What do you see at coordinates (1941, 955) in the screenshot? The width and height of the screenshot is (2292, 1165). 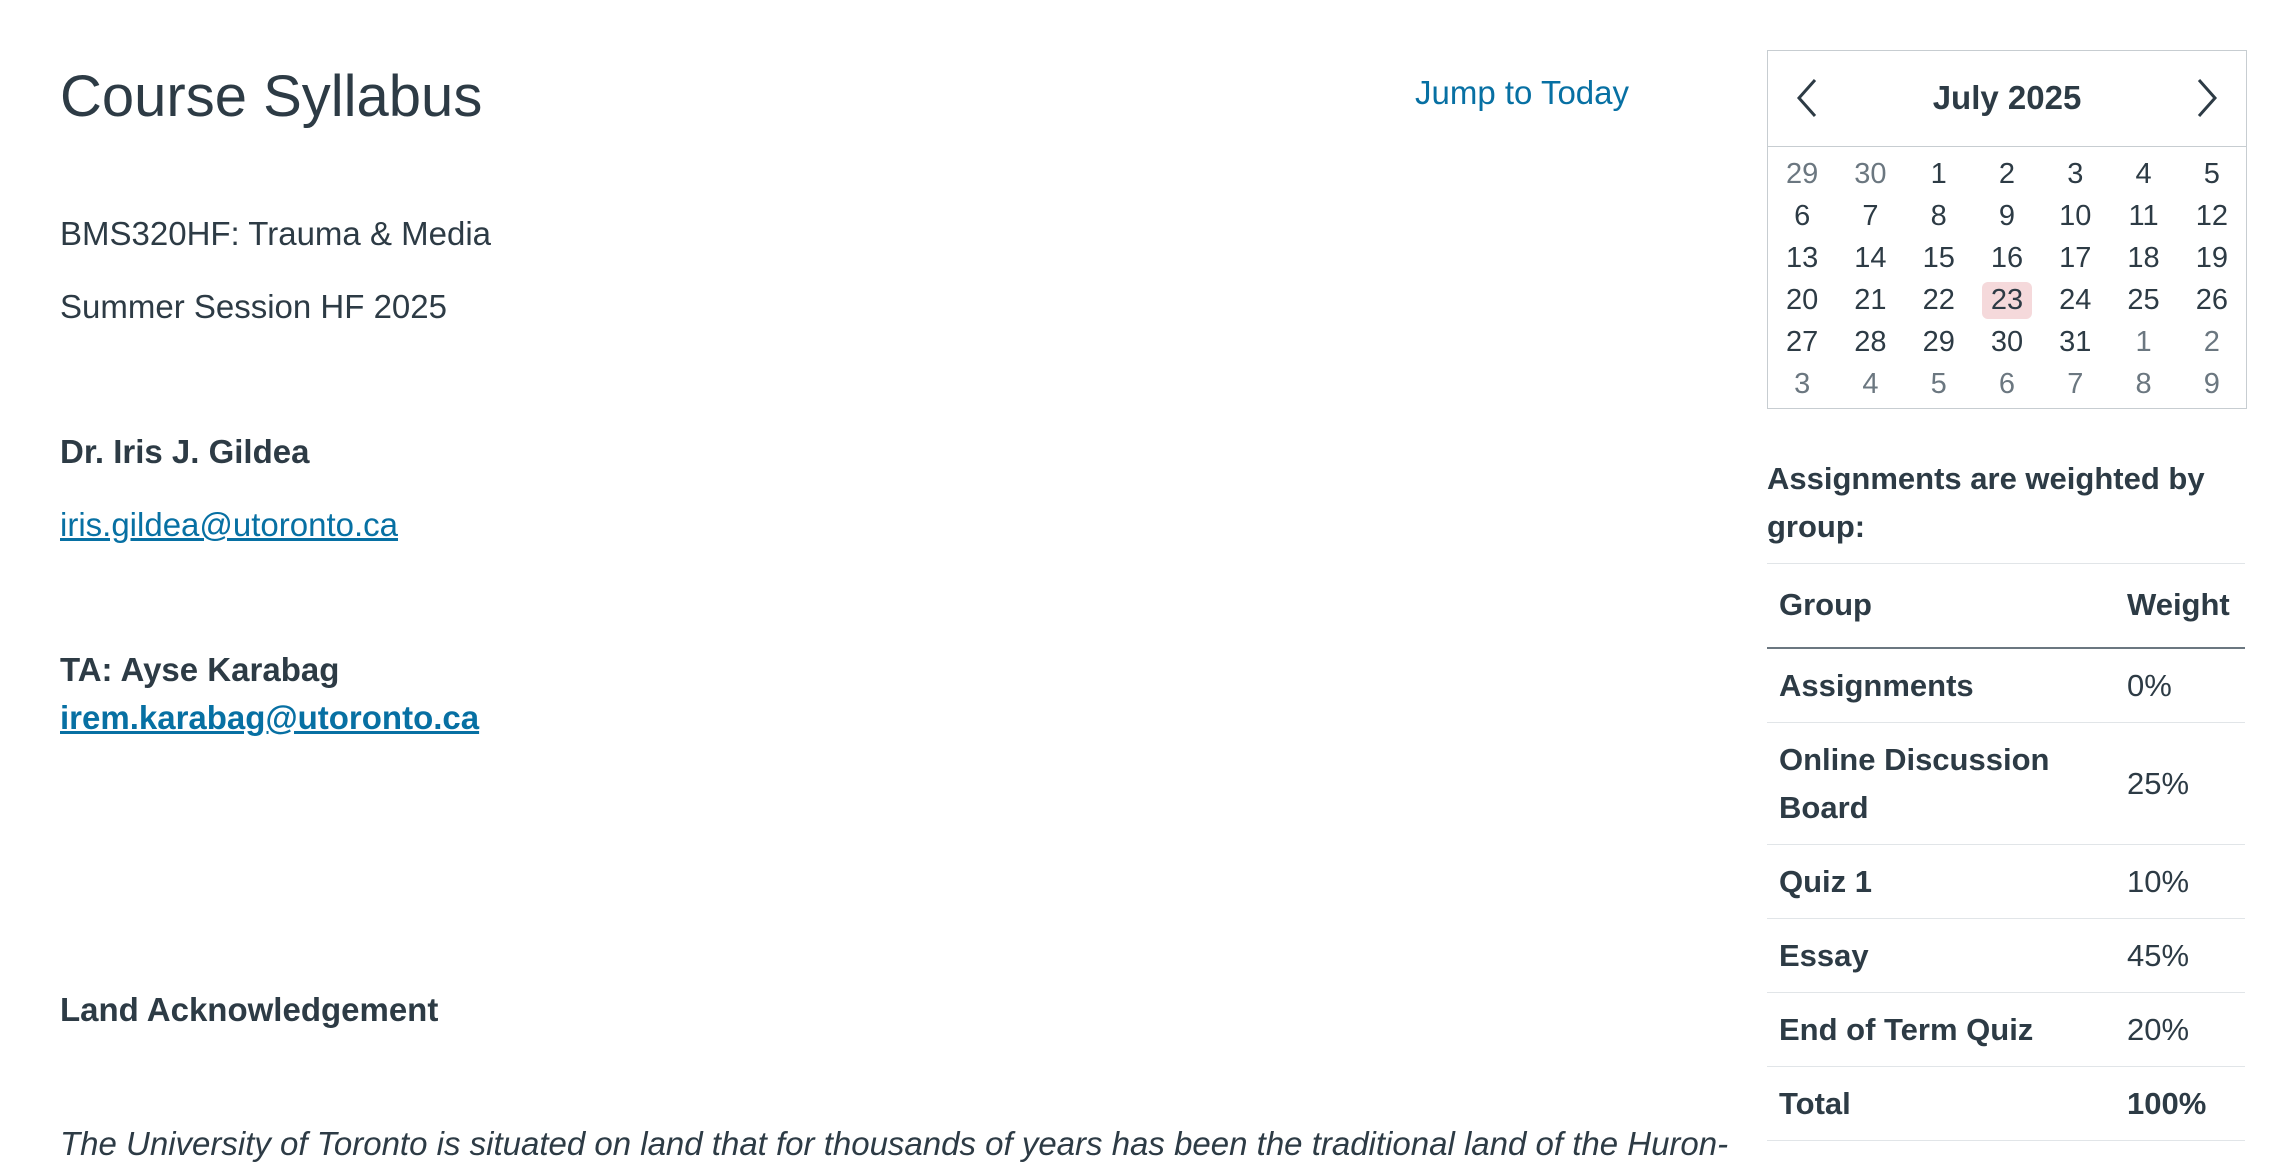 I see `weights-group-cell: Essay` at bounding box center [1941, 955].